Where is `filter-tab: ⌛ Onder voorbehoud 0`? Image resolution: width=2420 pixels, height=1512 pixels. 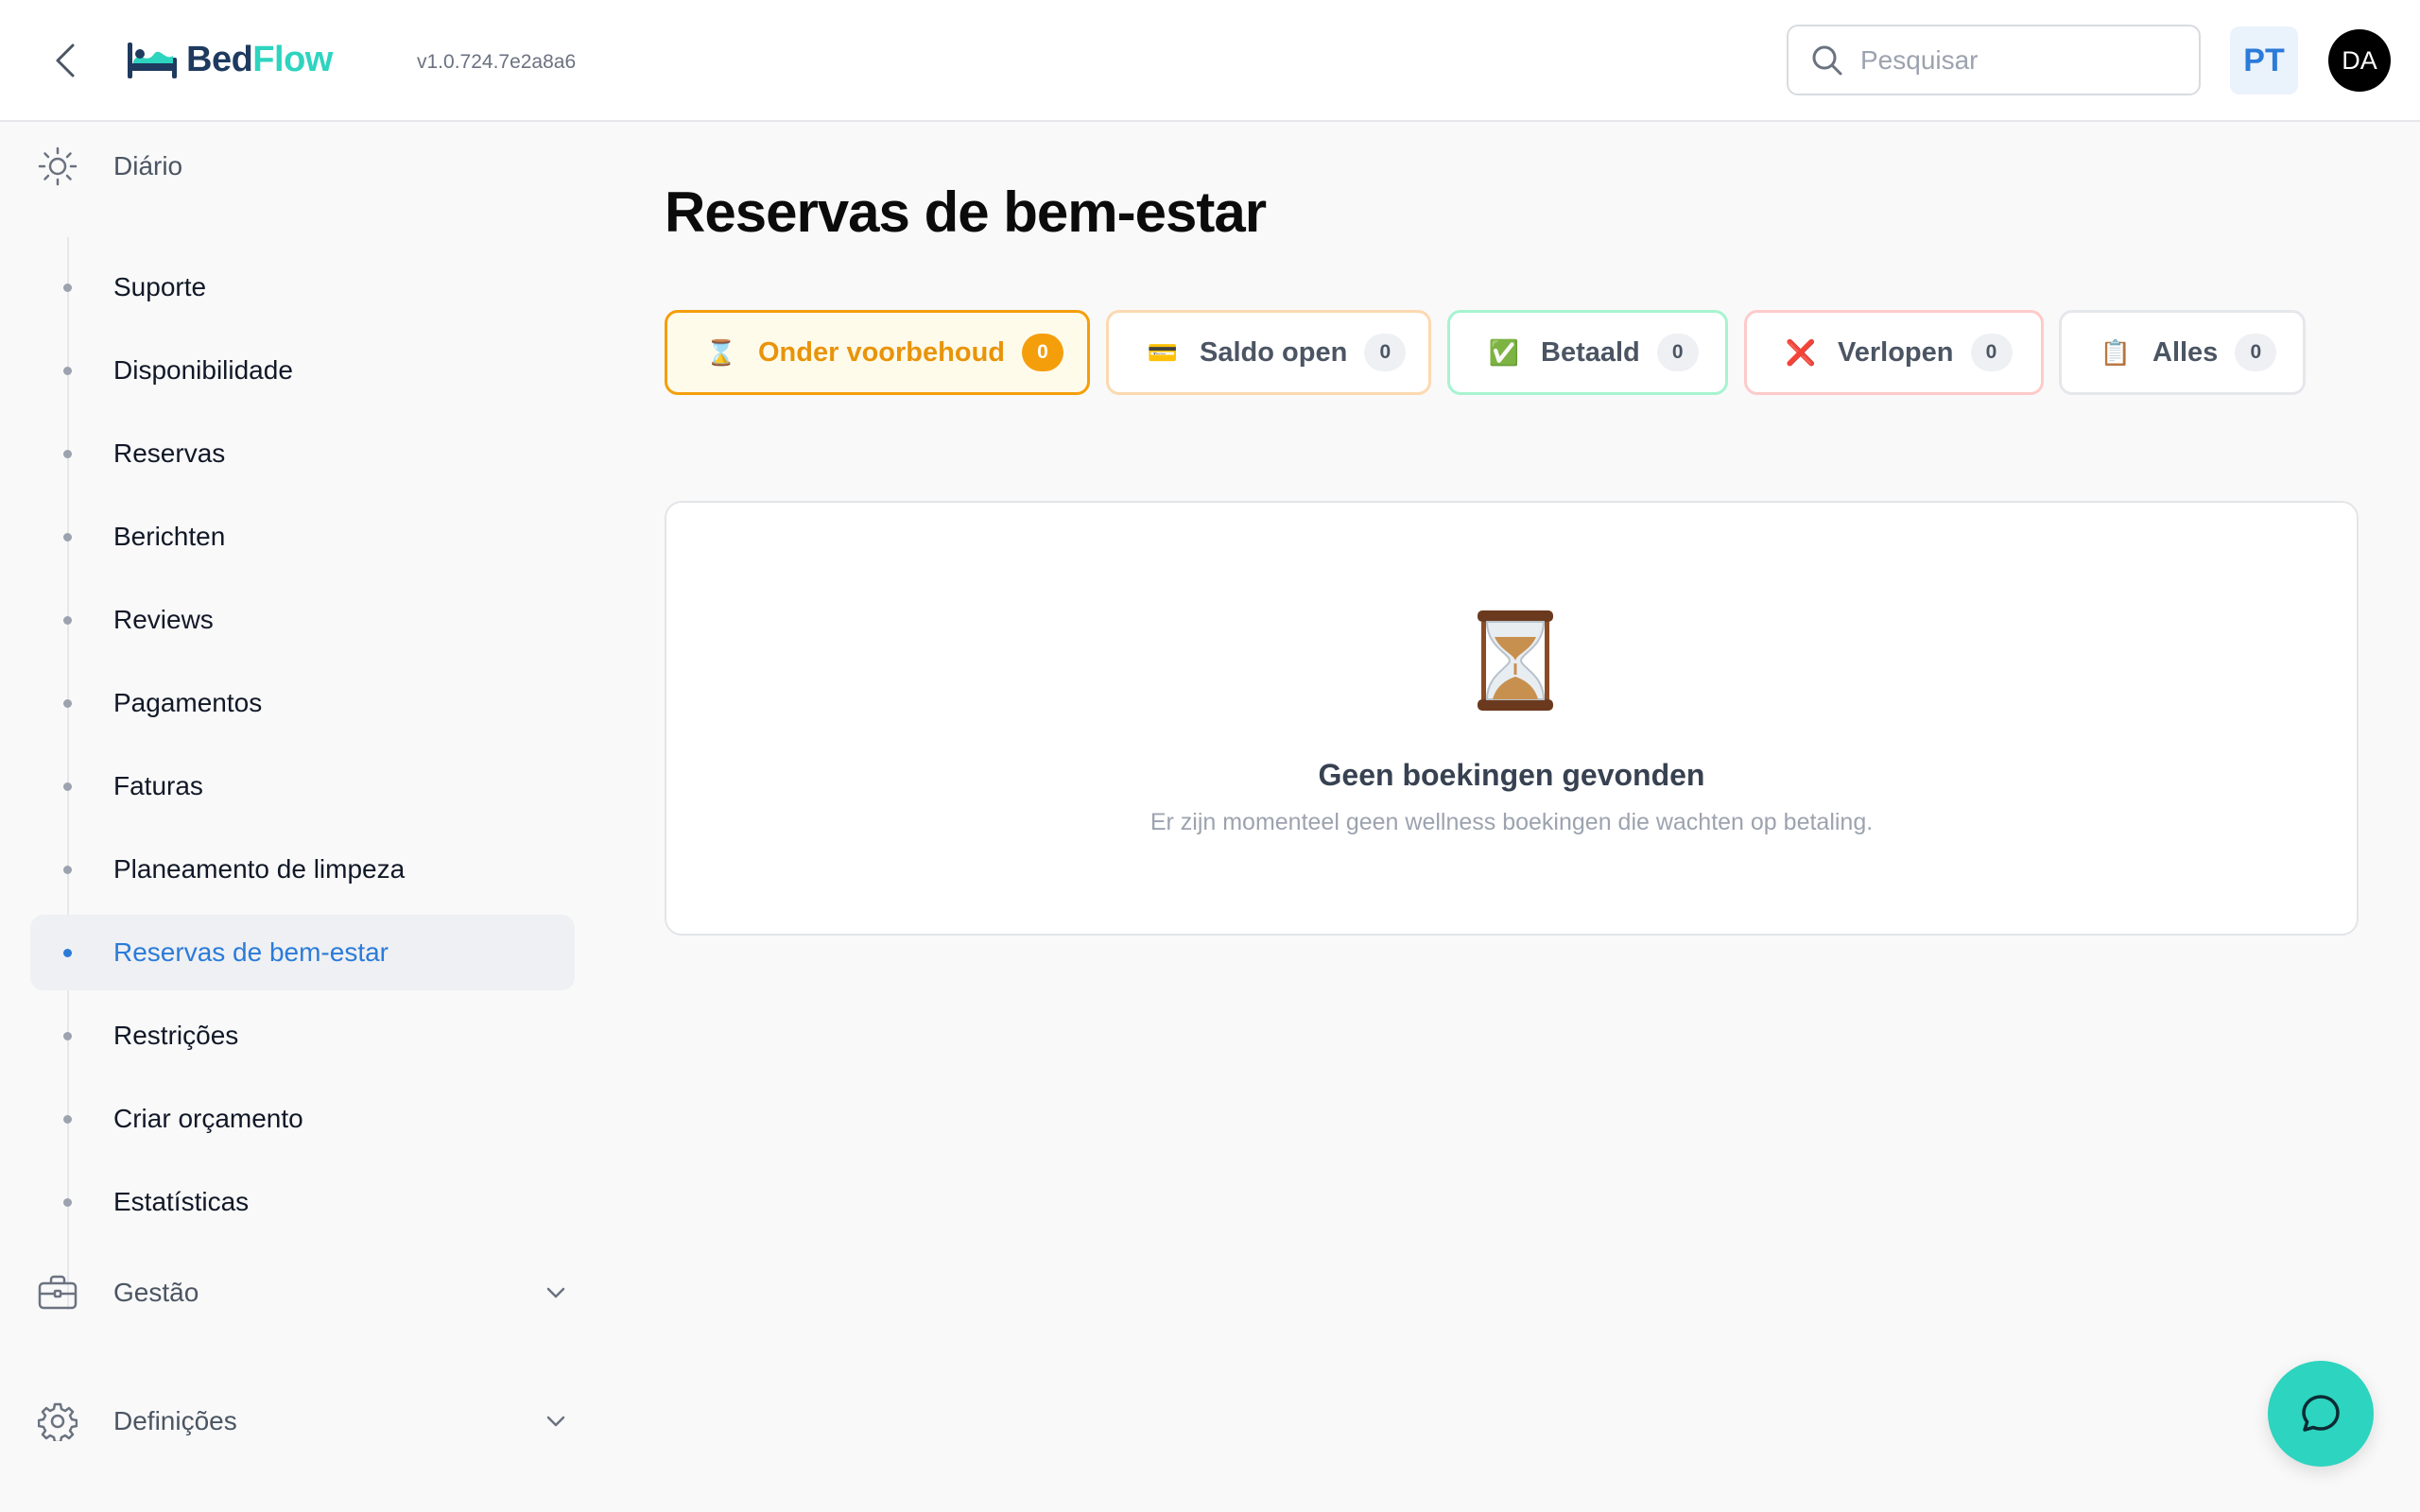 filter-tab: ⌛ Onder voorbehoud 0 is located at coordinates (877, 352).